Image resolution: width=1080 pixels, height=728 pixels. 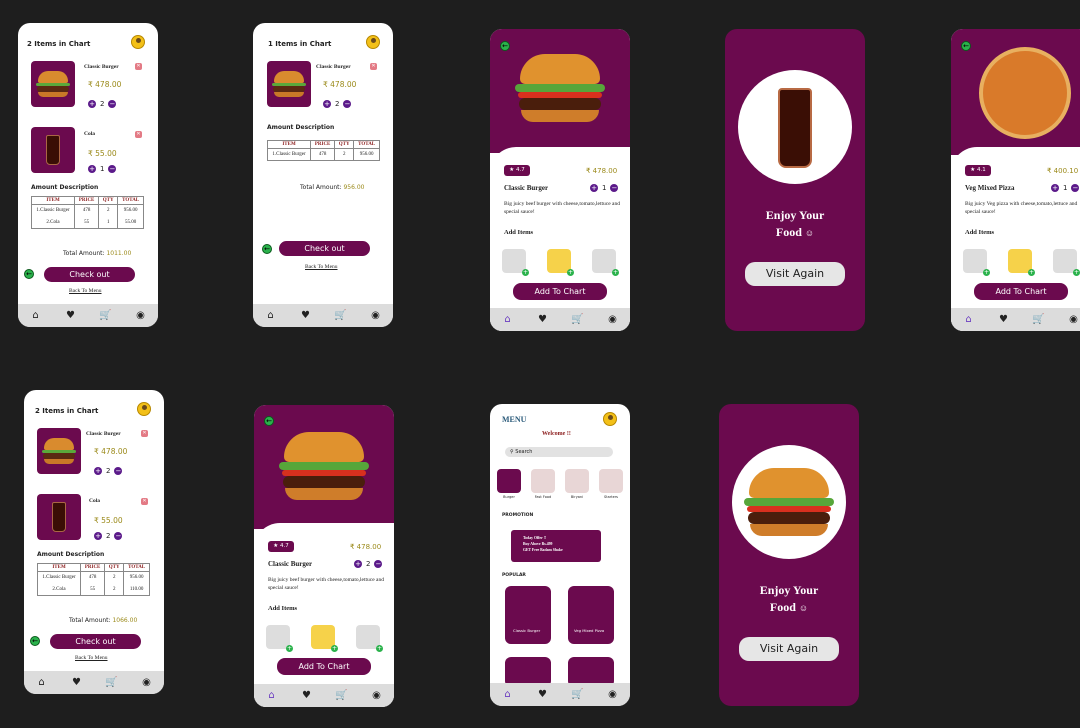 I want to click on cola-thumb, so click(x=53, y=150).